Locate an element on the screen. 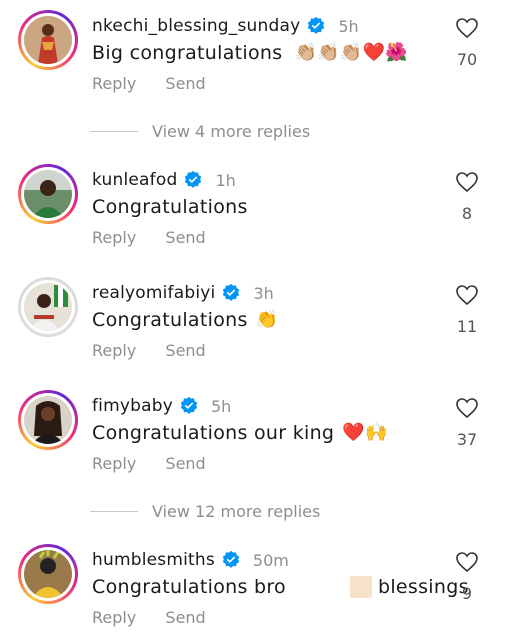  view-more-label: View 12 more replies is located at coordinates (236, 511).